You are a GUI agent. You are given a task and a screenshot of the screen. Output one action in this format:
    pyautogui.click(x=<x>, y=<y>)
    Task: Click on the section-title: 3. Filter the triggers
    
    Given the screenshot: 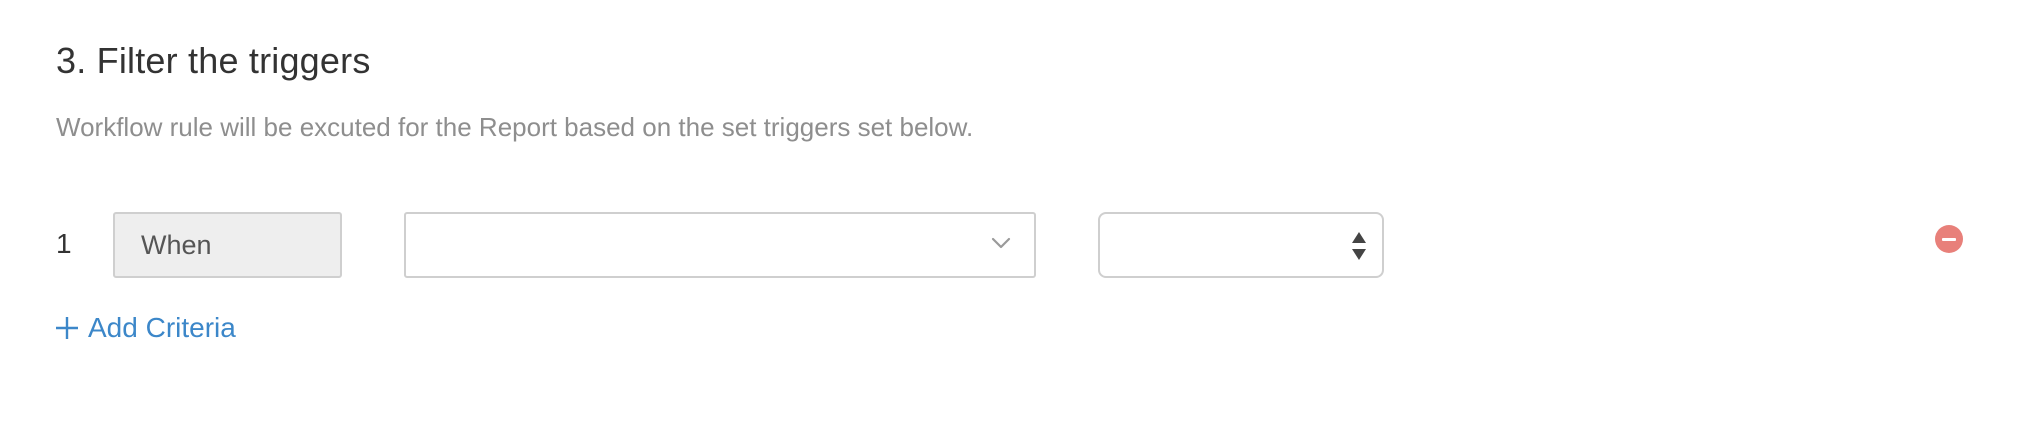 What is the action you would take?
    pyautogui.click(x=213, y=60)
    